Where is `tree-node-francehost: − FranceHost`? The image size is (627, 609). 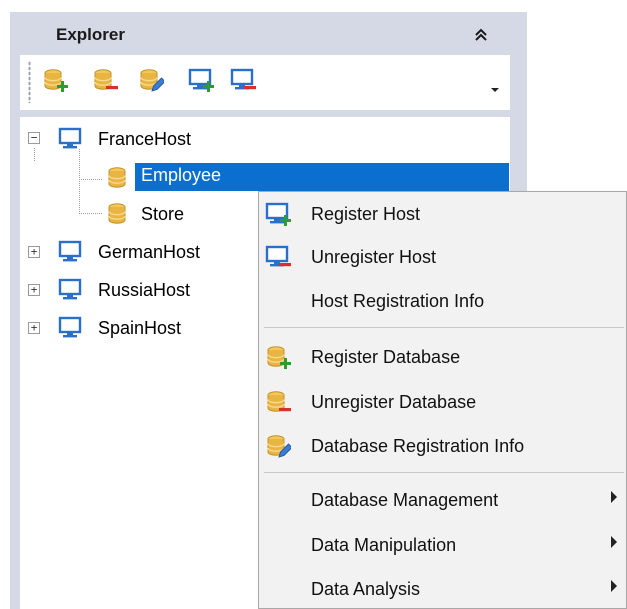 tree-node-francehost: − FranceHost is located at coordinates (170, 138).